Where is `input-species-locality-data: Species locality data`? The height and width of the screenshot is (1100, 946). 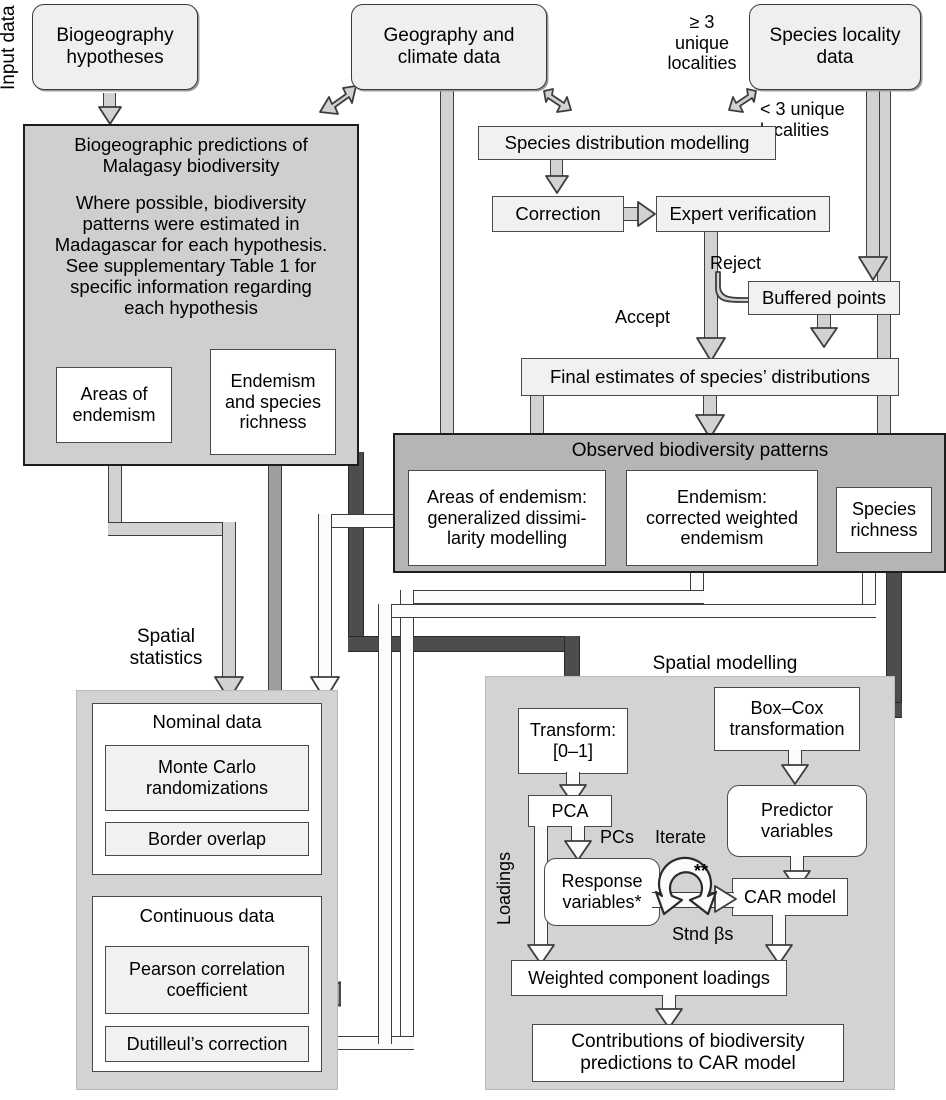
input-species-locality-data: Species locality data is located at coordinates (835, 47).